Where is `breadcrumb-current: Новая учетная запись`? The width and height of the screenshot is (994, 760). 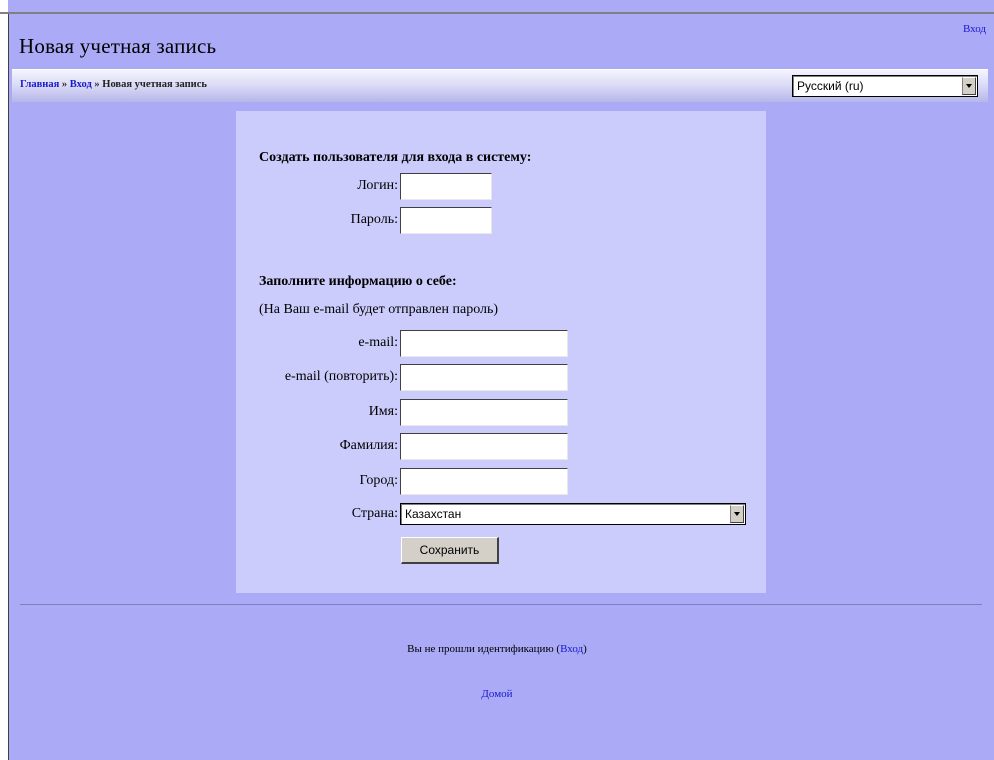 breadcrumb-current: Новая учетная запись is located at coordinates (154, 84).